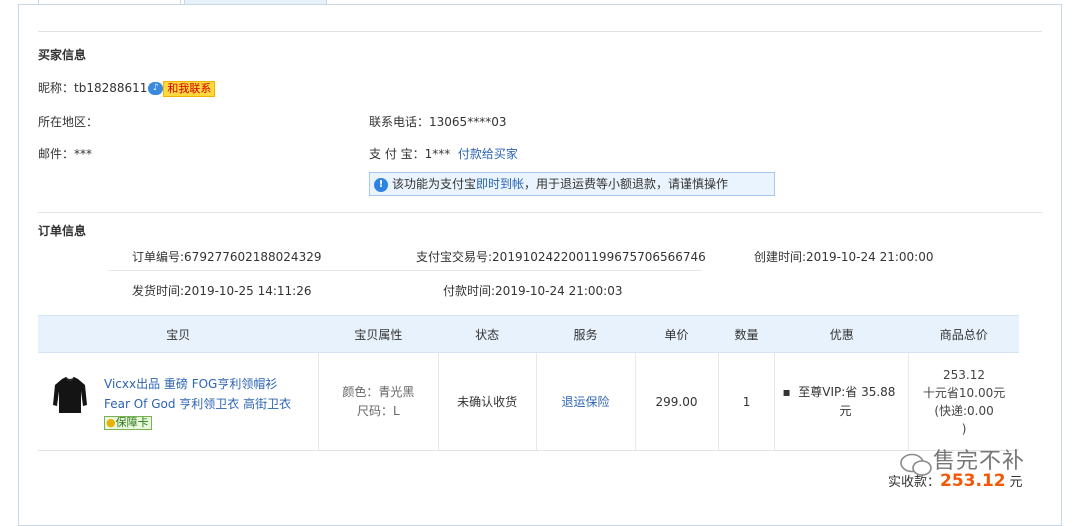 The height and width of the screenshot is (526, 1080). I want to click on contact-me-button: 和我联系, so click(189, 88).